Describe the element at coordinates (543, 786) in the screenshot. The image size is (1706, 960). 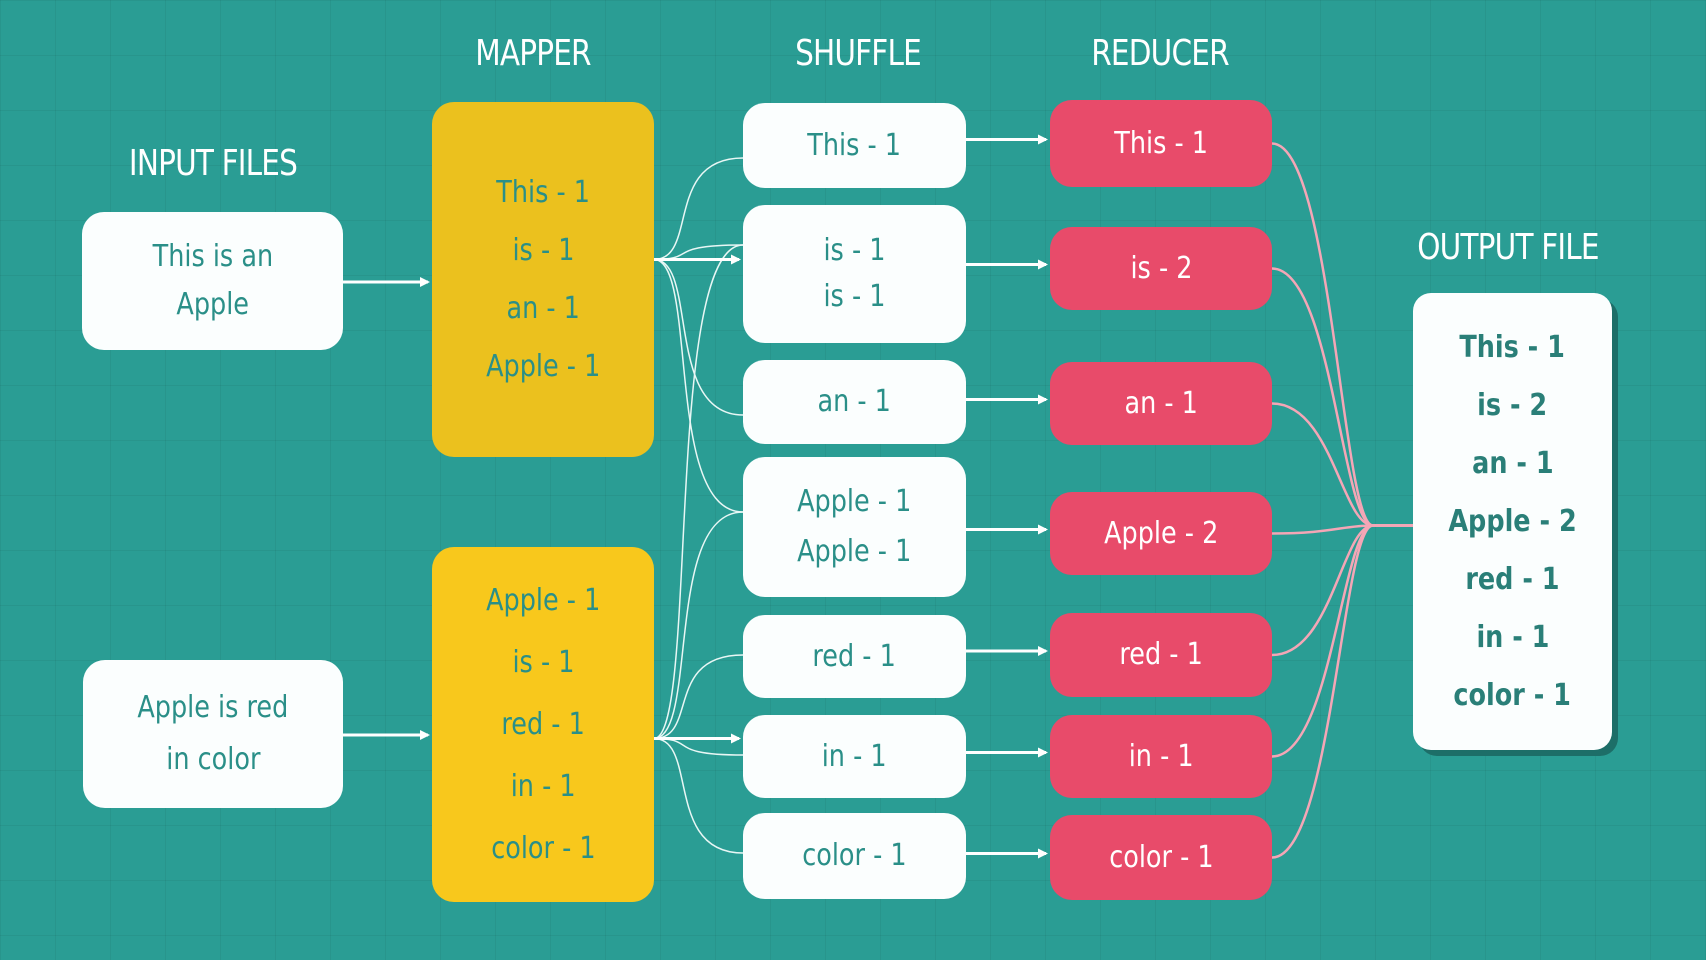
I see `mapper-line: in - 1` at that location.